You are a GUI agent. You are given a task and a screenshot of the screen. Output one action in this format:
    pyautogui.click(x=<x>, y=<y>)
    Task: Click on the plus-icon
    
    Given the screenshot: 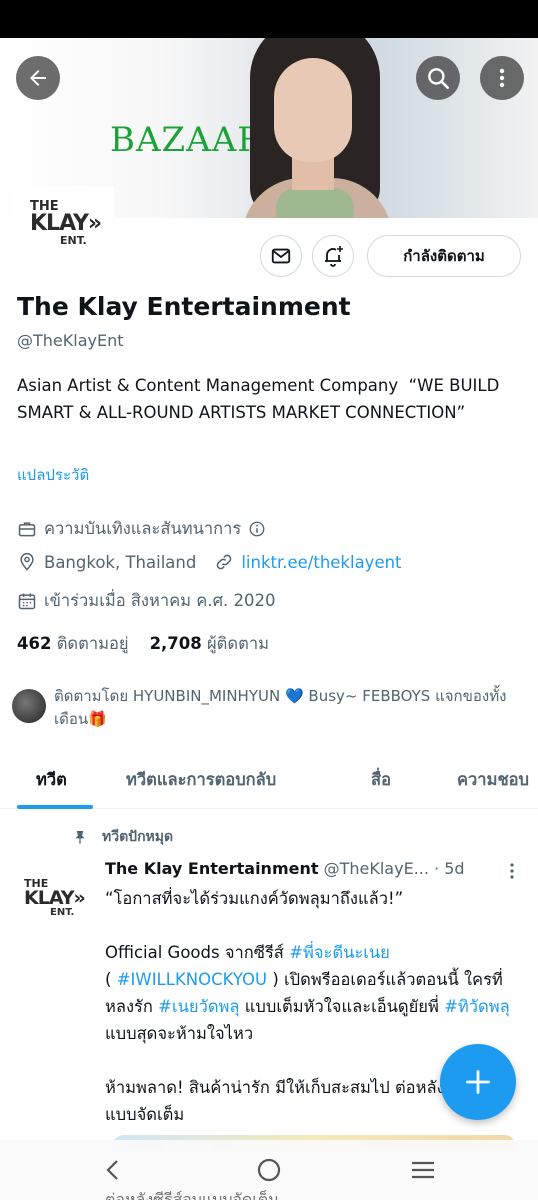 What is the action you would take?
    pyautogui.click(x=478, y=1082)
    